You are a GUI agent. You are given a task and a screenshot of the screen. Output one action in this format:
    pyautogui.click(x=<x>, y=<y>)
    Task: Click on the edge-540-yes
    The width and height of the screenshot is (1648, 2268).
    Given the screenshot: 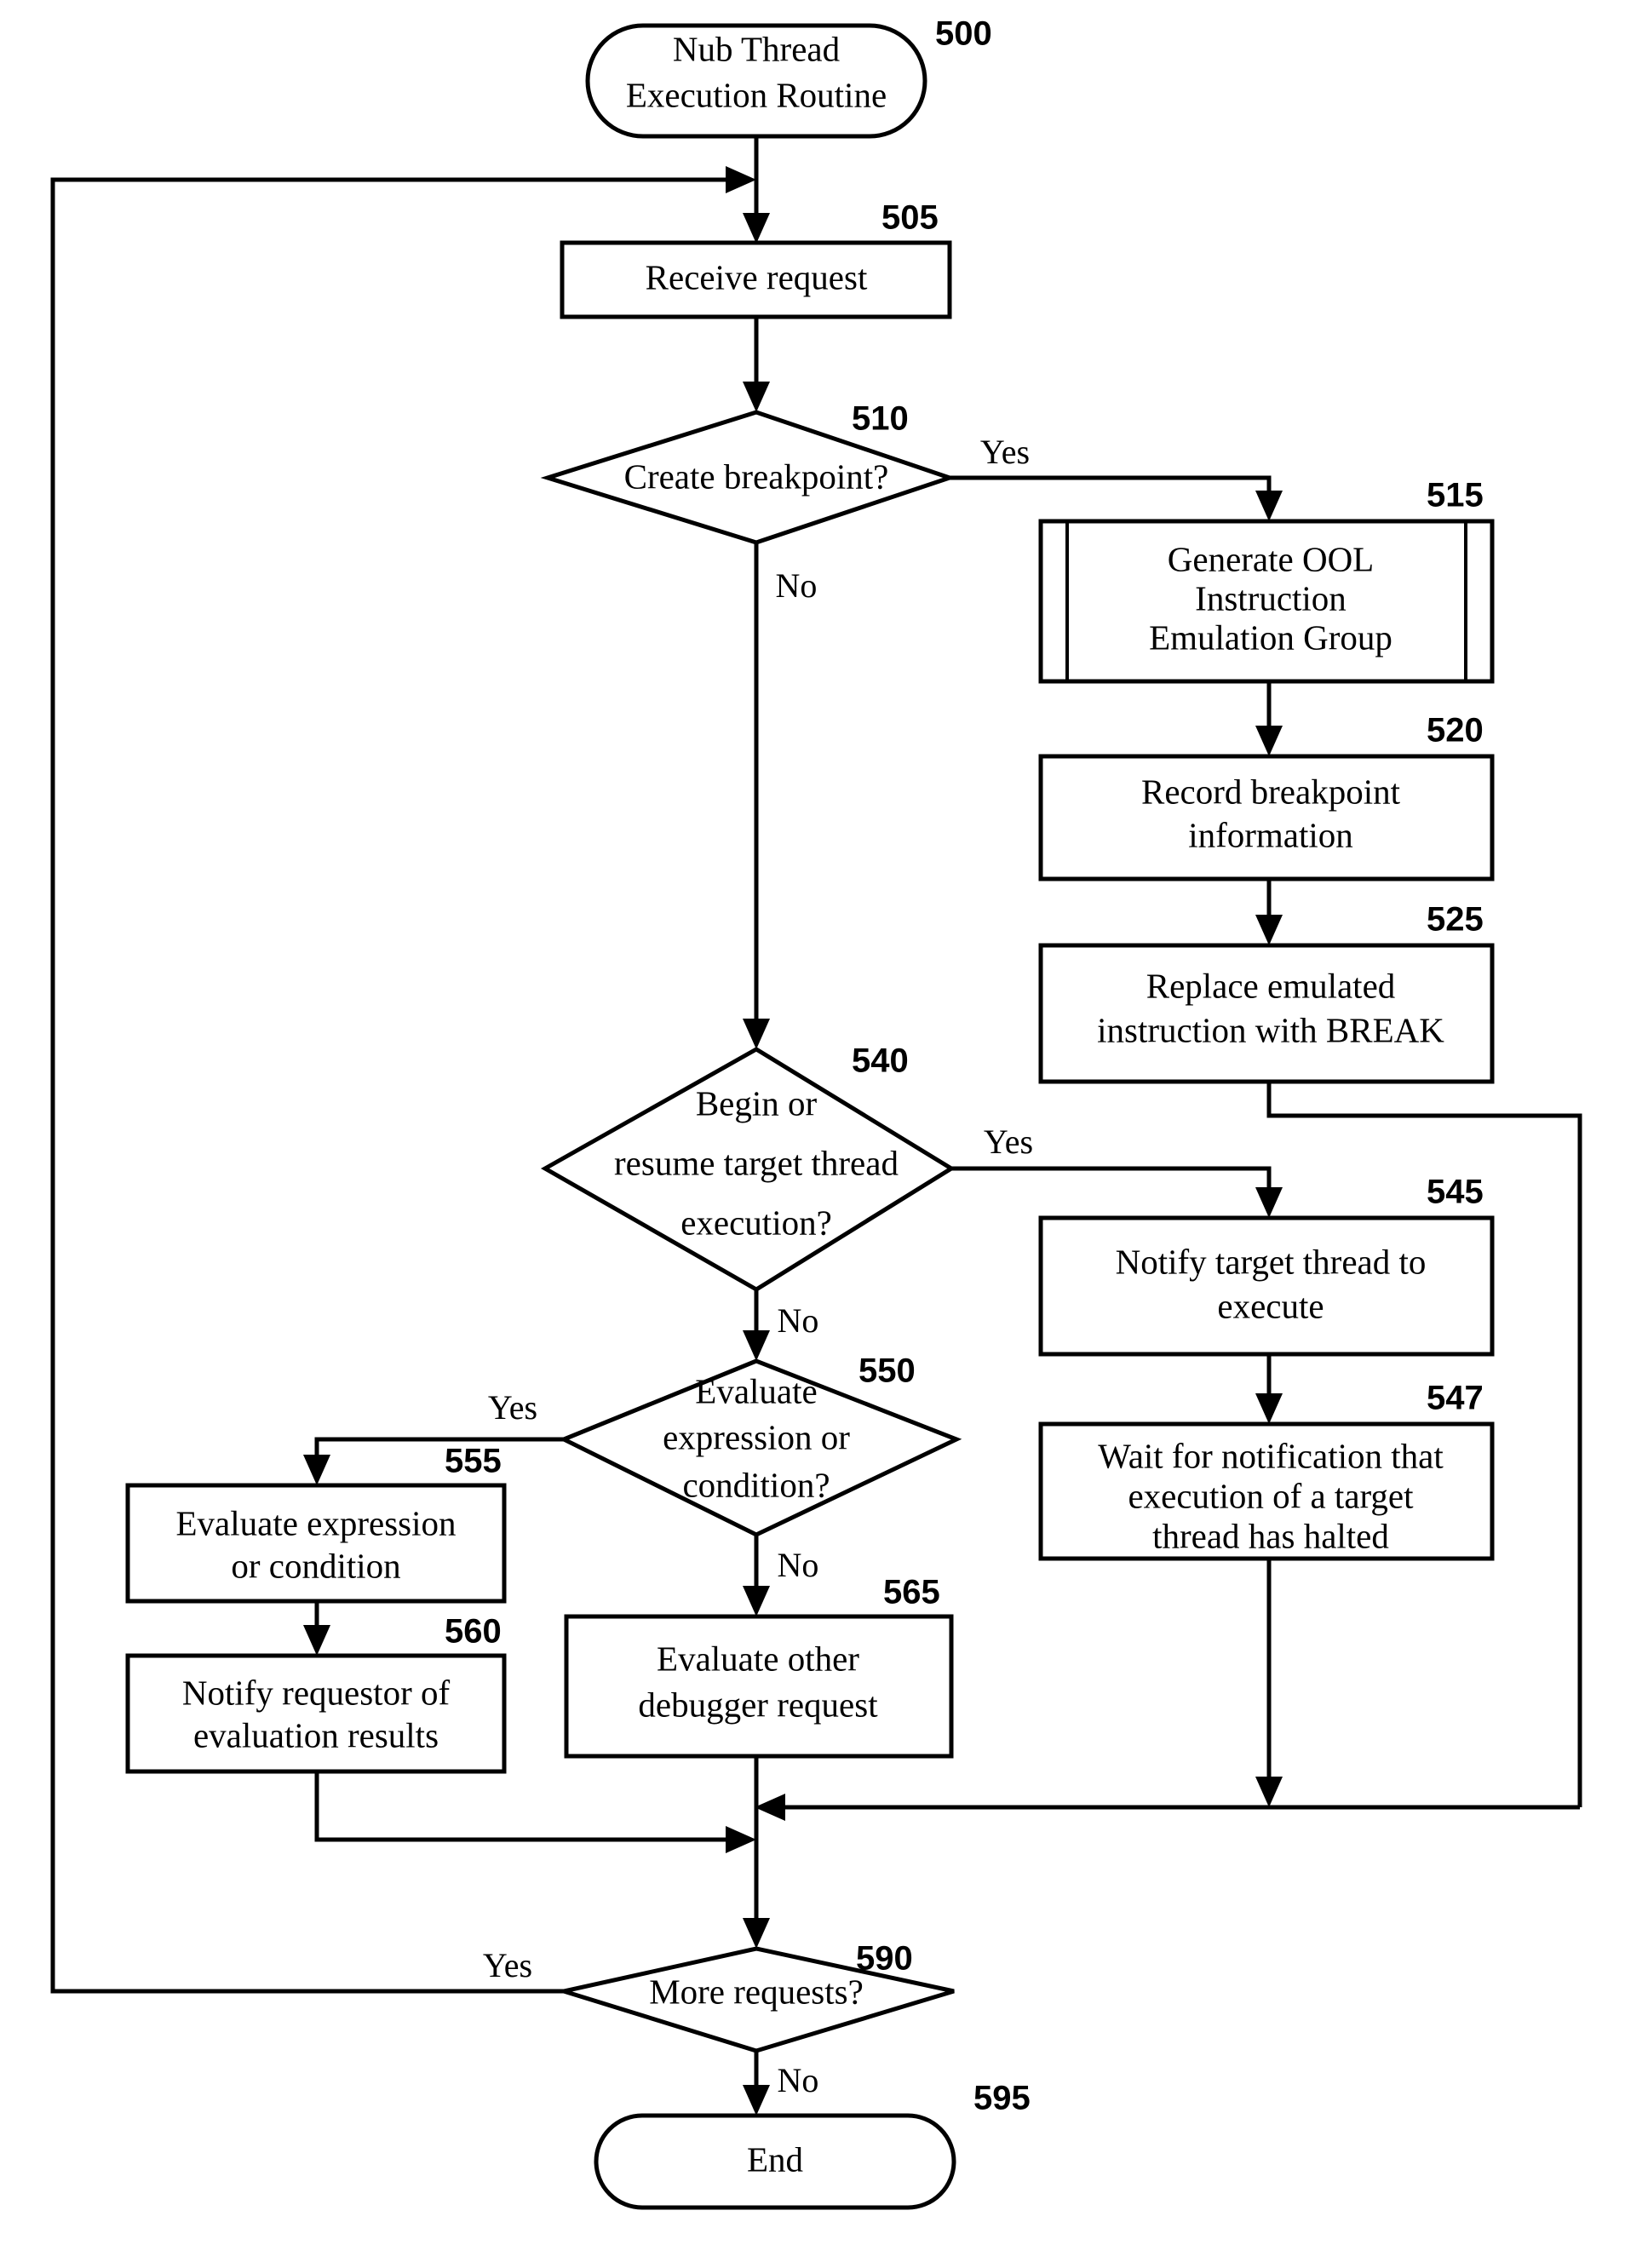 What is the action you would take?
    pyautogui.click(x=1111, y=1182)
    